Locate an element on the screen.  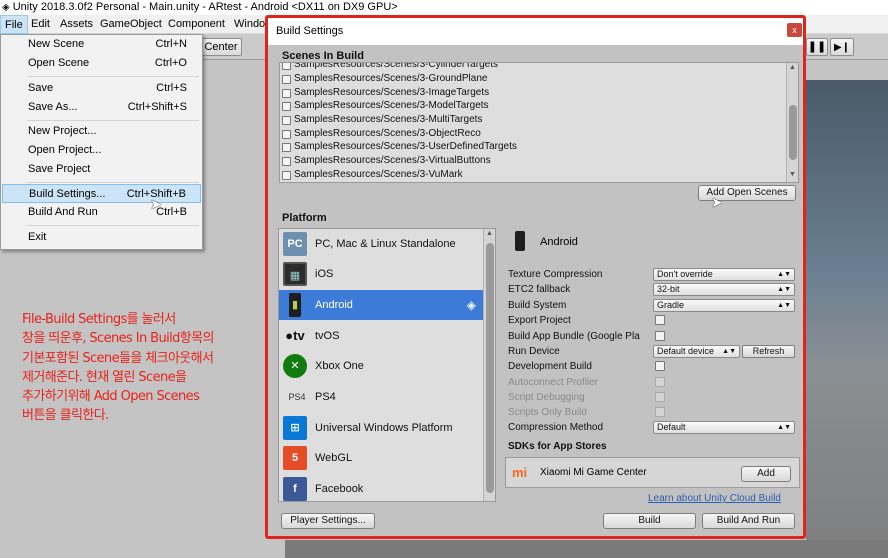
facebook-icon: f is located at coordinates (295, 489).